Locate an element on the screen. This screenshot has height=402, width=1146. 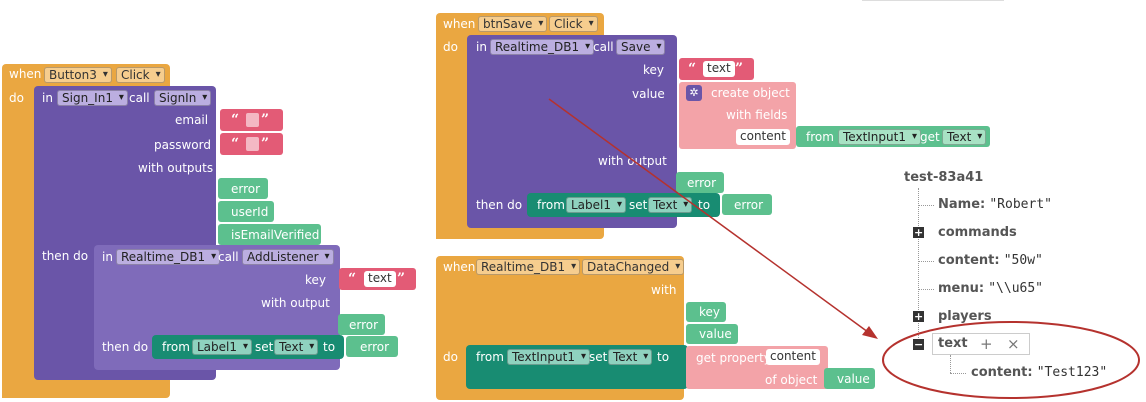
node-key: commands is located at coordinates (977, 232).